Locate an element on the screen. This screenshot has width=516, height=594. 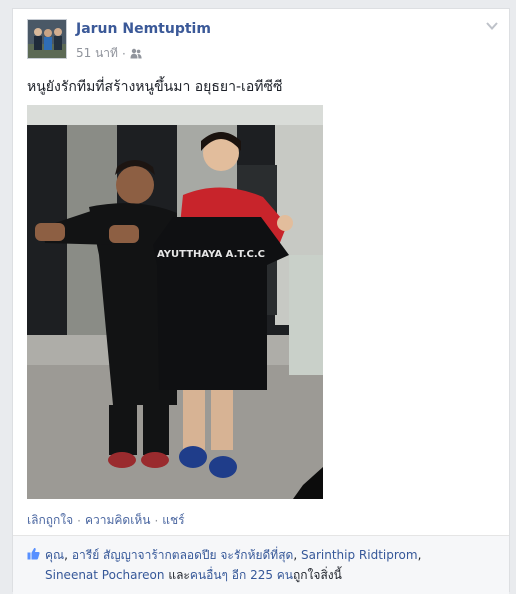
likes-and: และ is located at coordinates (177, 575).